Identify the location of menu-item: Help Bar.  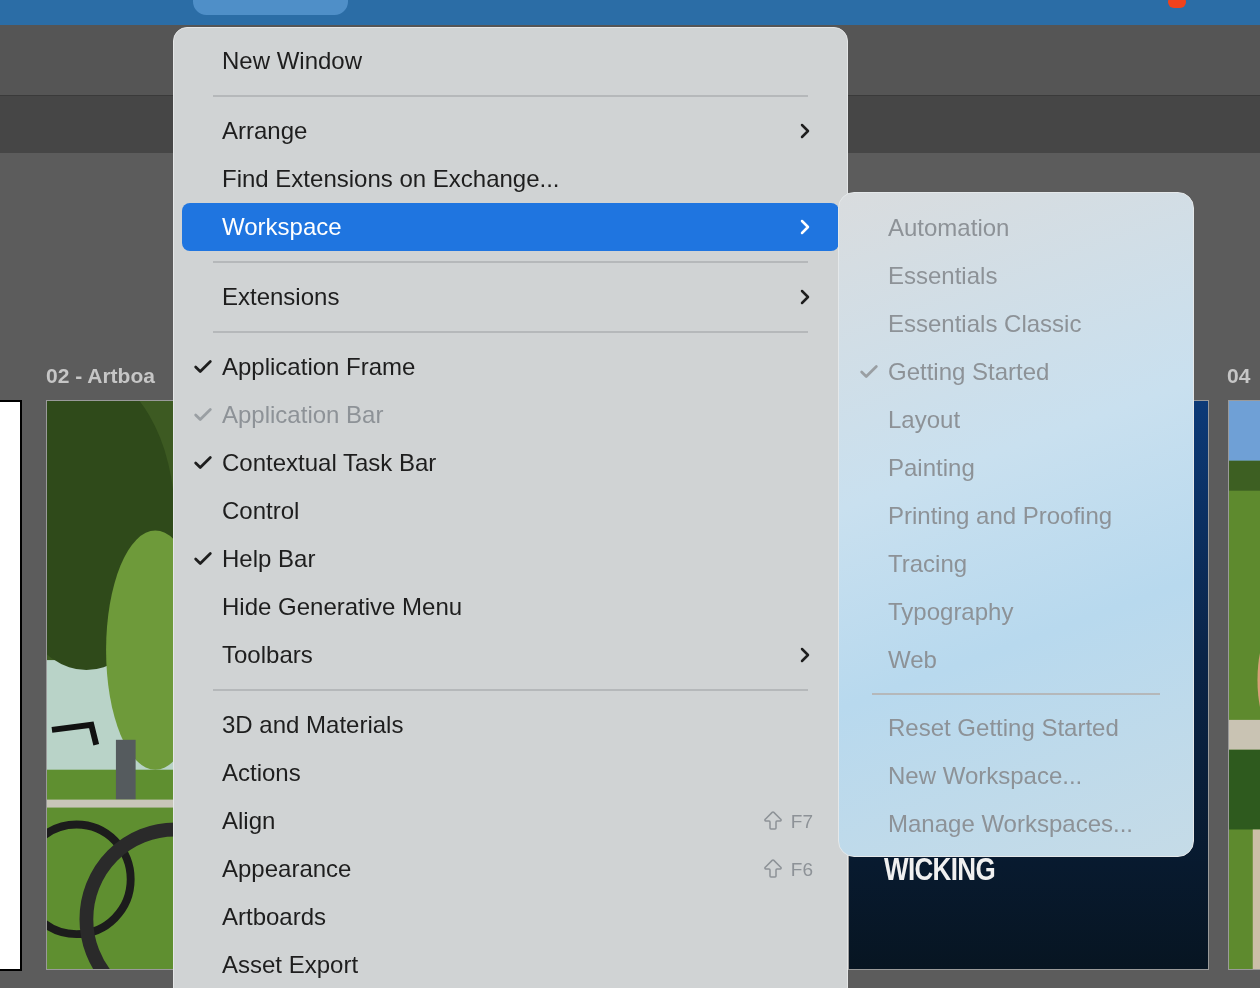
(510, 559).